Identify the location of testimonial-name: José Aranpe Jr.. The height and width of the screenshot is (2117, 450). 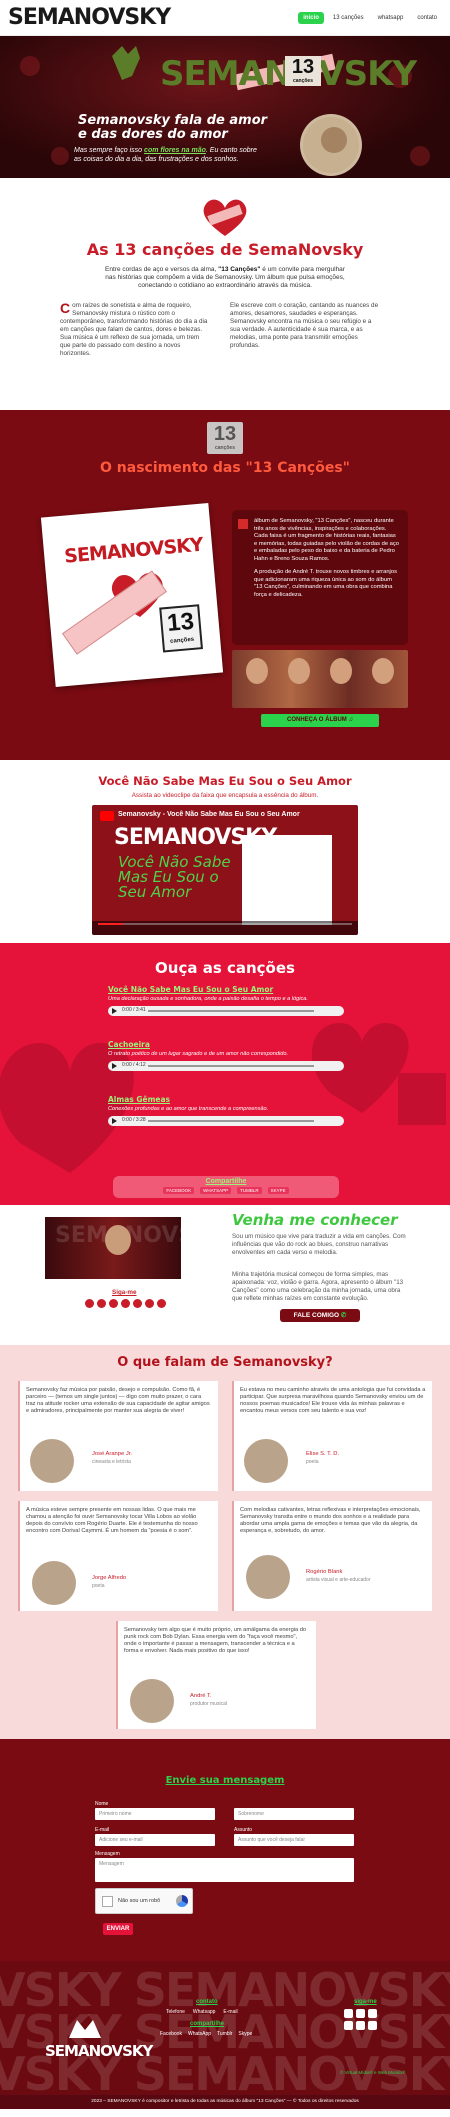
(112, 1454).